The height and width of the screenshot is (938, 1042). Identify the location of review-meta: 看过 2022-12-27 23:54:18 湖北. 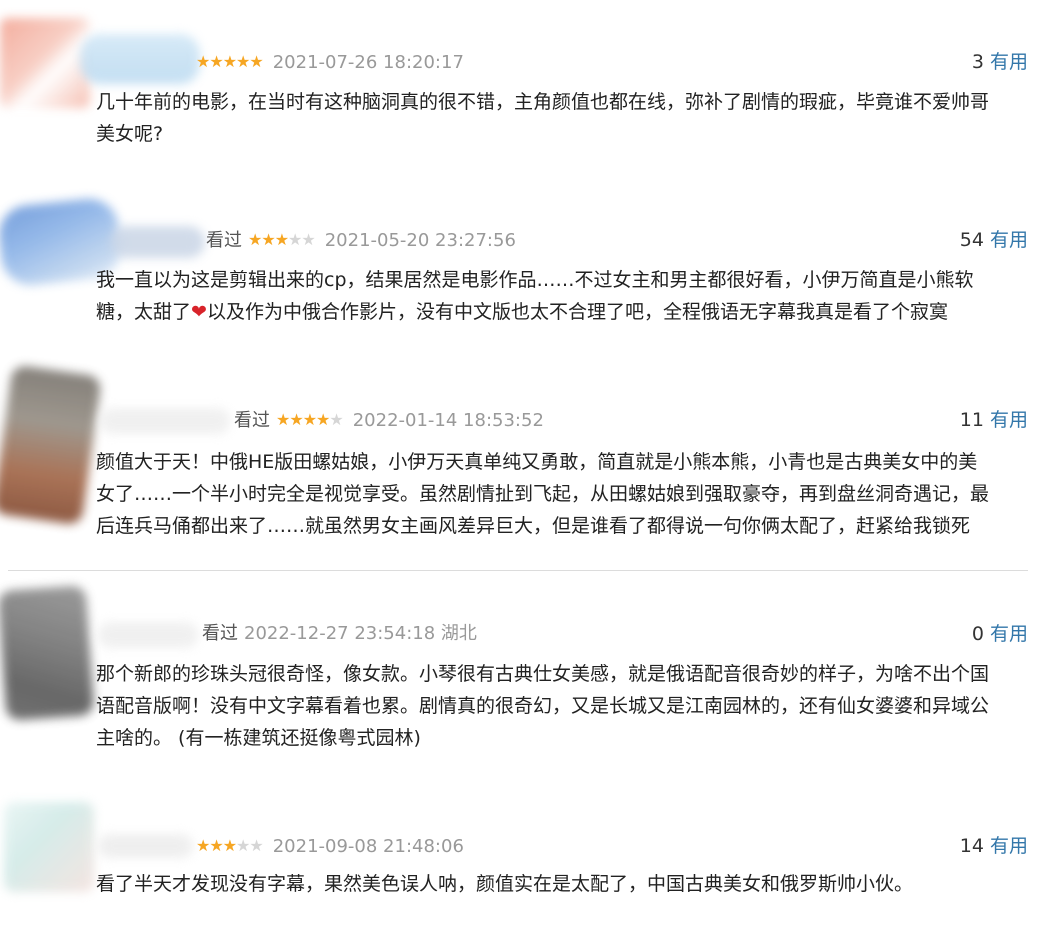
(339, 634).